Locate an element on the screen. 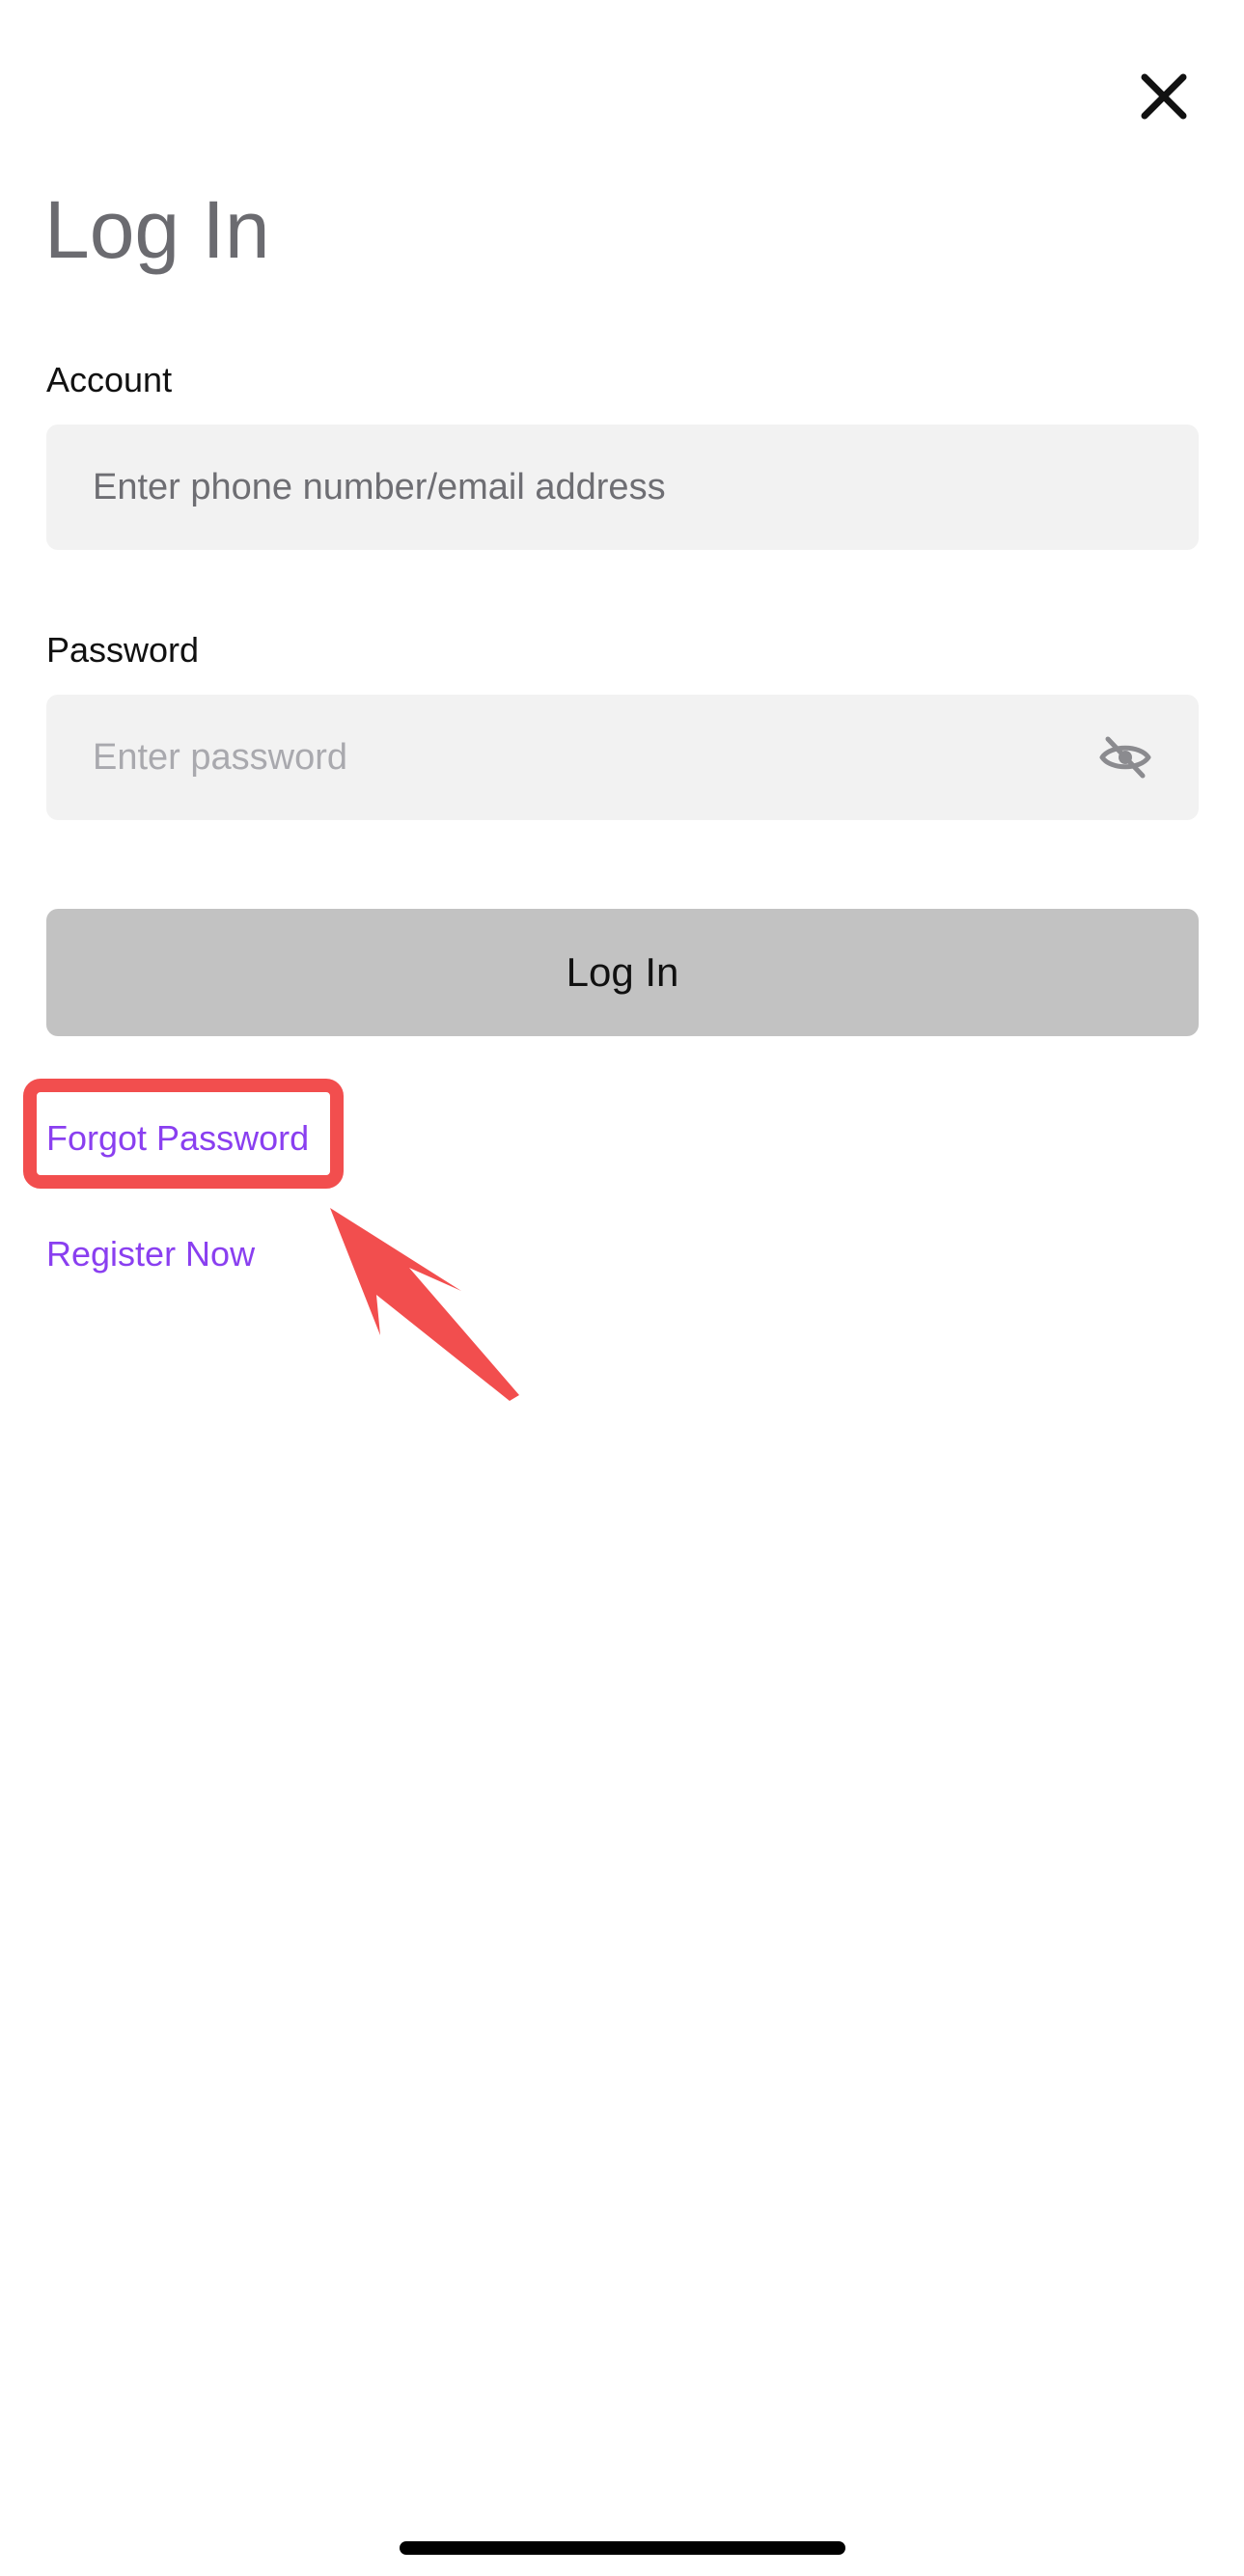  password-input is located at coordinates (575, 758).